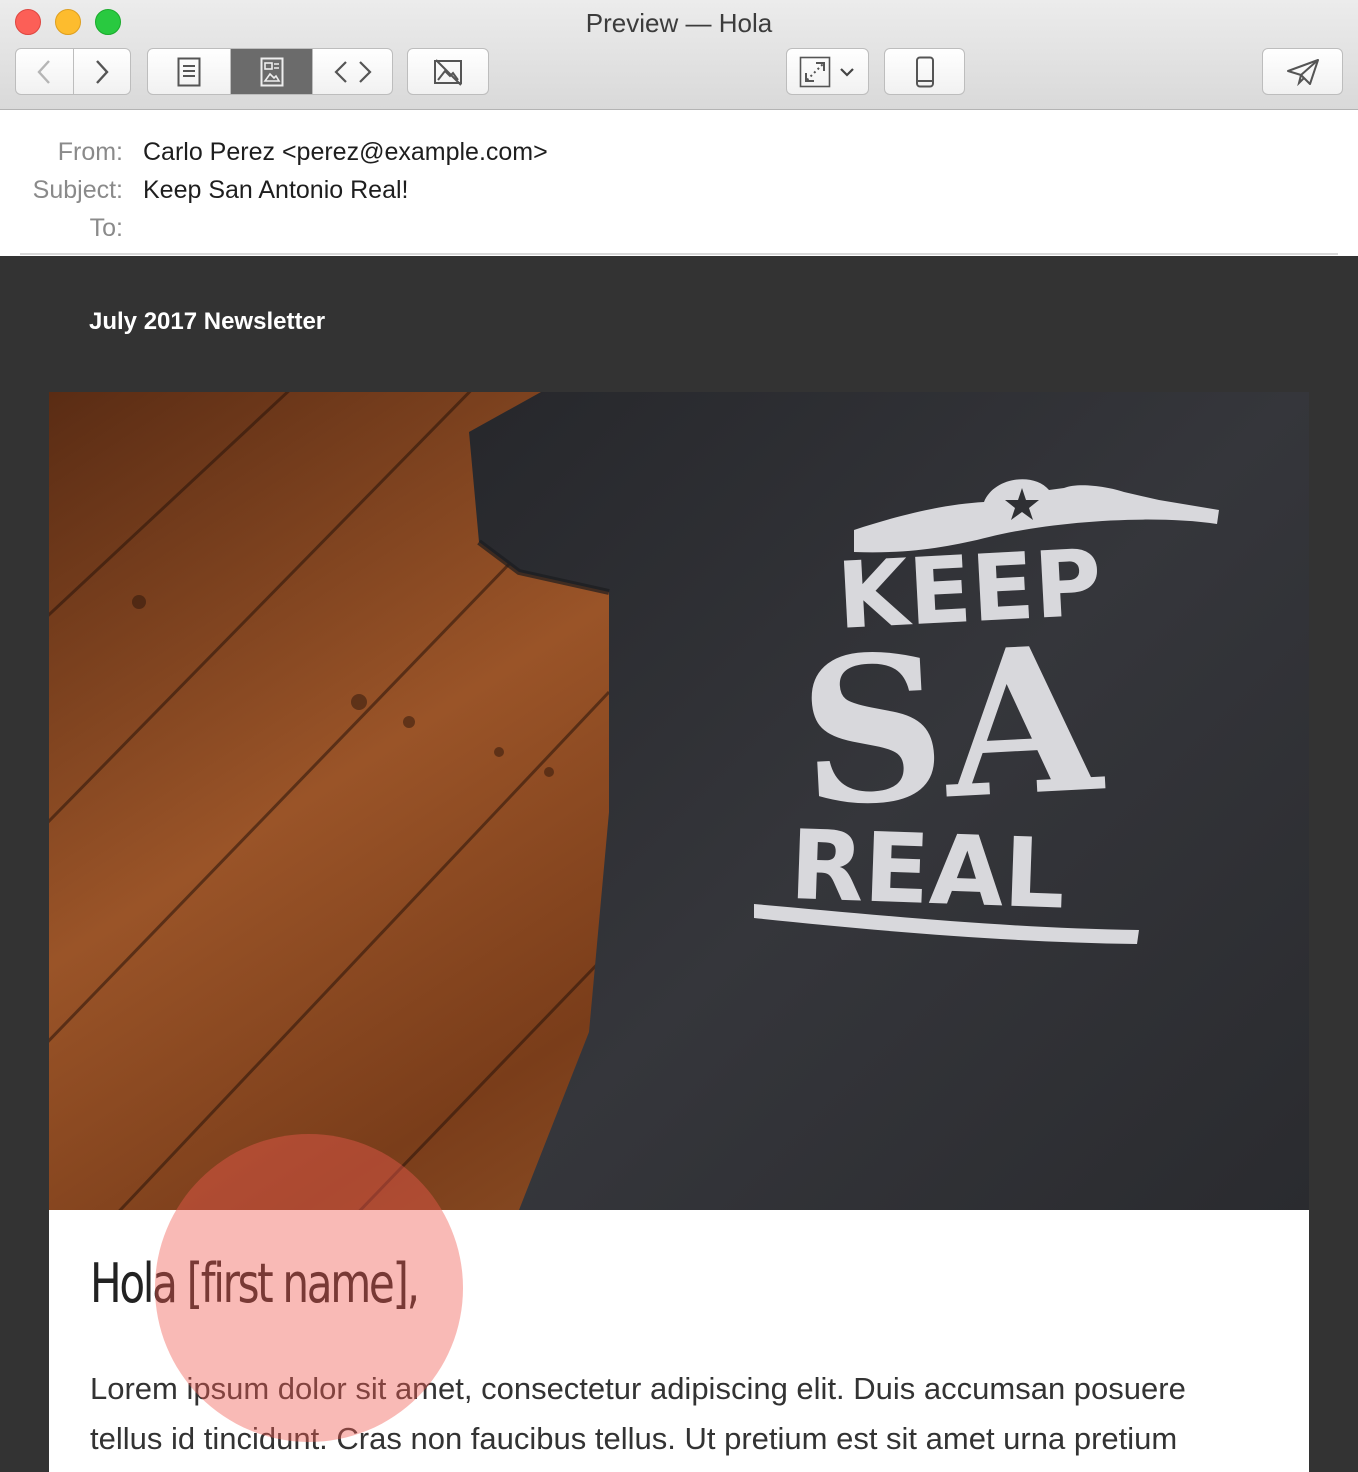 The height and width of the screenshot is (1472, 1358). Describe the element at coordinates (106, 228) in the screenshot. I see `to-label: To:` at that location.